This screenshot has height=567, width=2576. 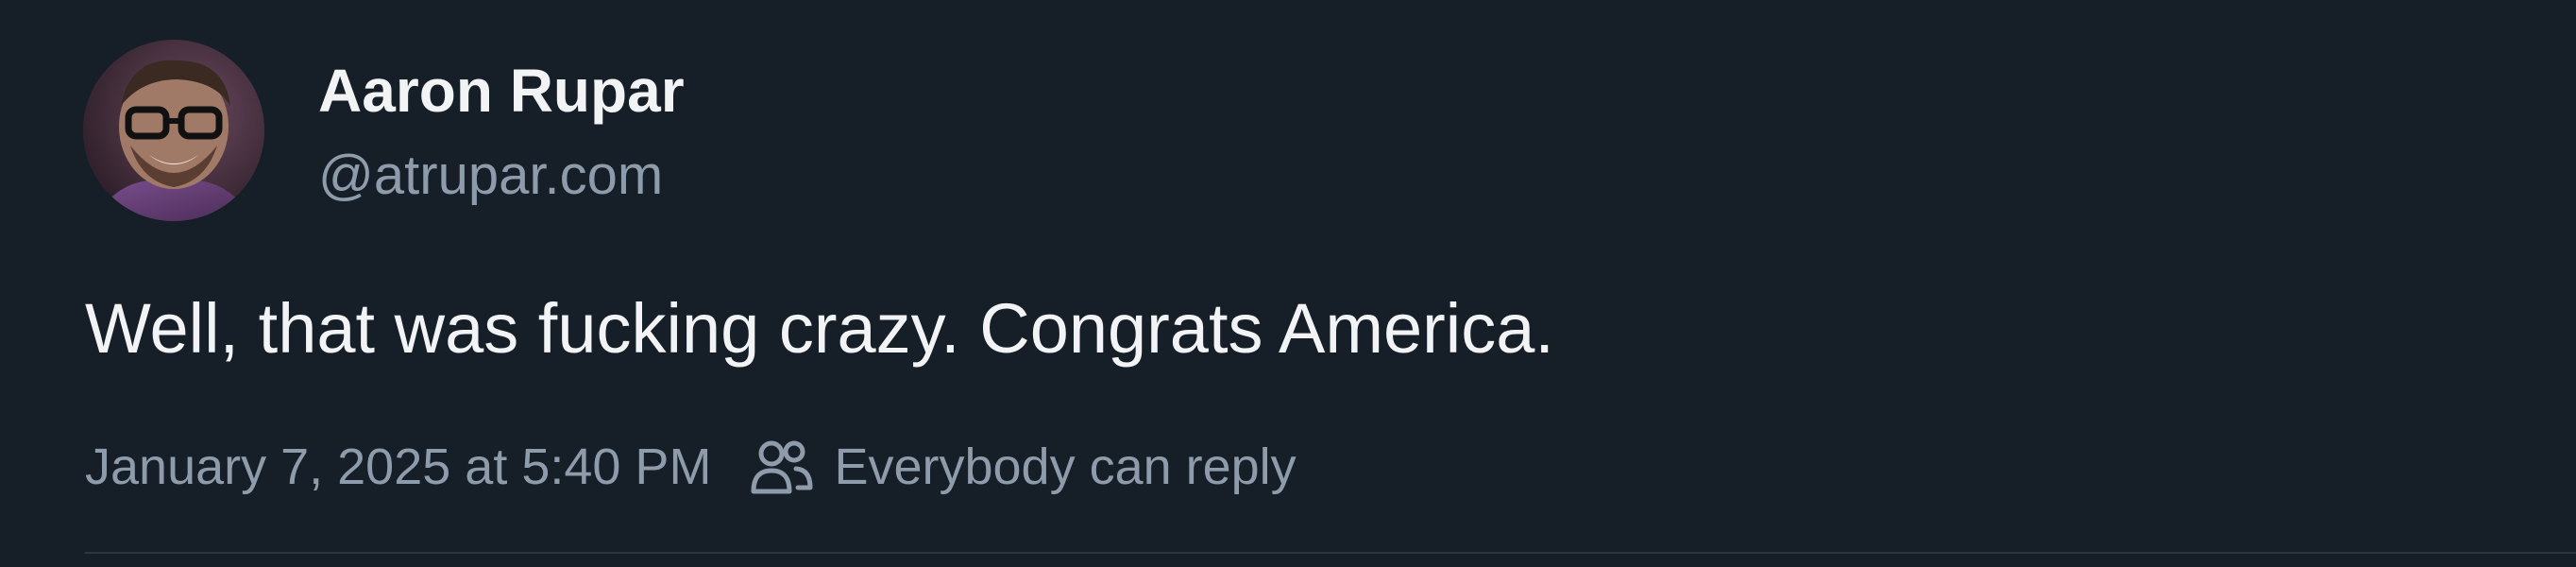 What do you see at coordinates (1330, 553) in the screenshot?
I see `divider` at bounding box center [1330, 553].